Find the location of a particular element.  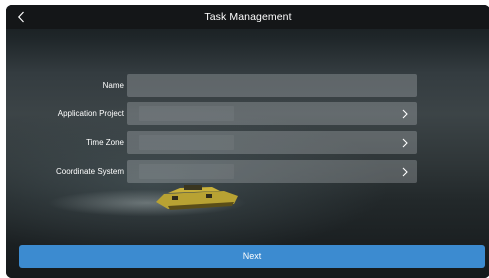

chevron-left-icon is located at coordinates (20, 17).